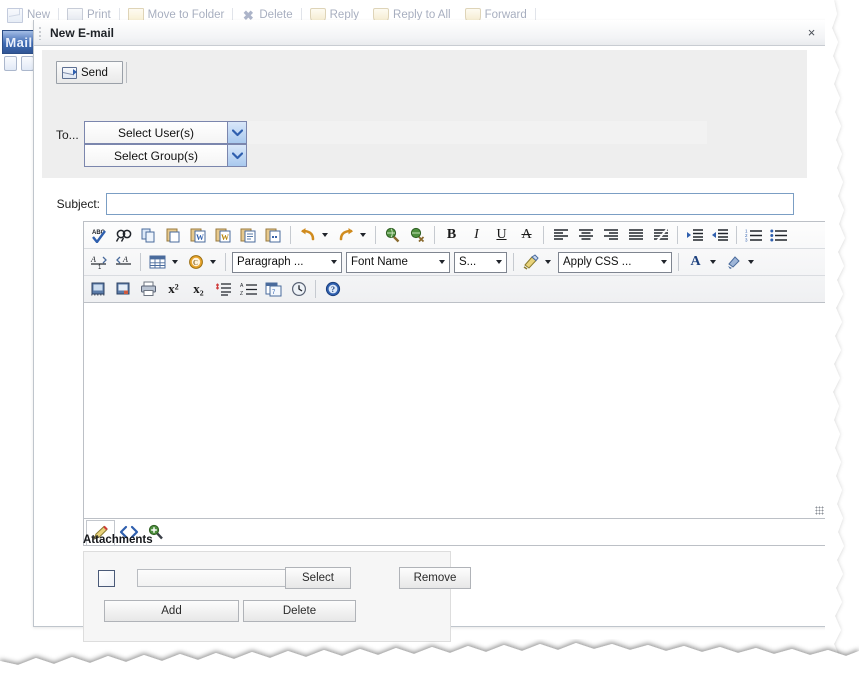  Describe the element at coordinates (530, 262) in the screenshot. I see `format-painter-icon` at that location.